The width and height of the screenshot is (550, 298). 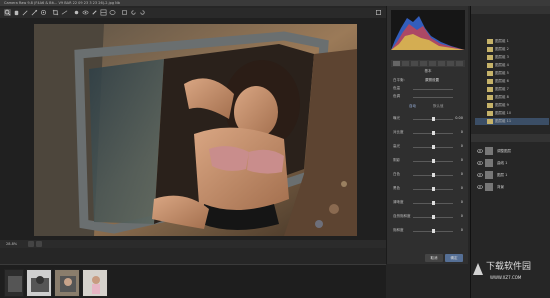 I want to click on tab-lens, so click(x=441, y=63).